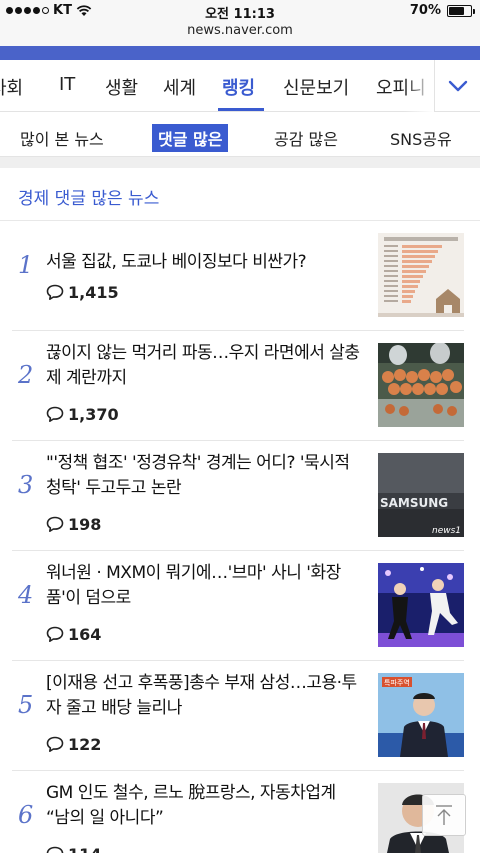 The width and height of the screenshot is (480, 853). What do you see at coordinates (461, 10) in the screenshot?
I see `battery-icon` at bounding box center [461, 10].